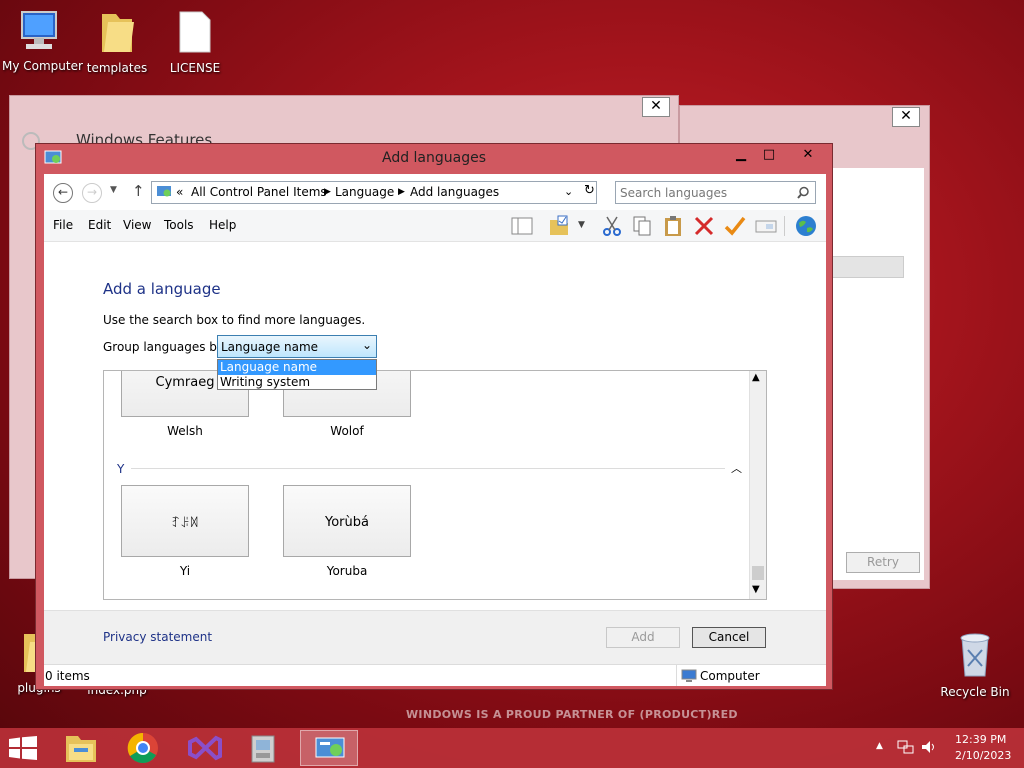 This screenshot has height=768, width=1024. What do you see at coordinates (758, 573) in the screenshot?
I see `scroll-thumb` at bounding box center [758, 573].